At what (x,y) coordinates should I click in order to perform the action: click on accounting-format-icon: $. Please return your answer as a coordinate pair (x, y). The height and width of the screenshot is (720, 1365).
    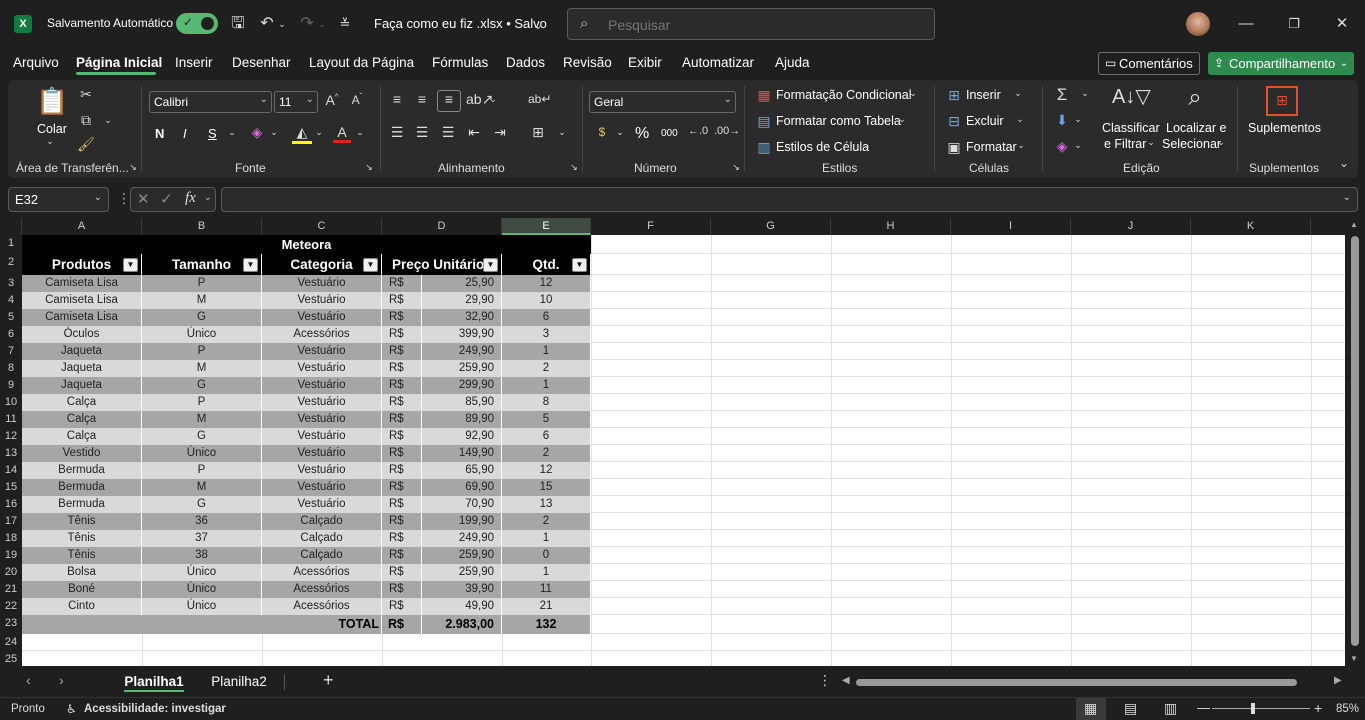
    Looking at the image, I should click on (602, 132).